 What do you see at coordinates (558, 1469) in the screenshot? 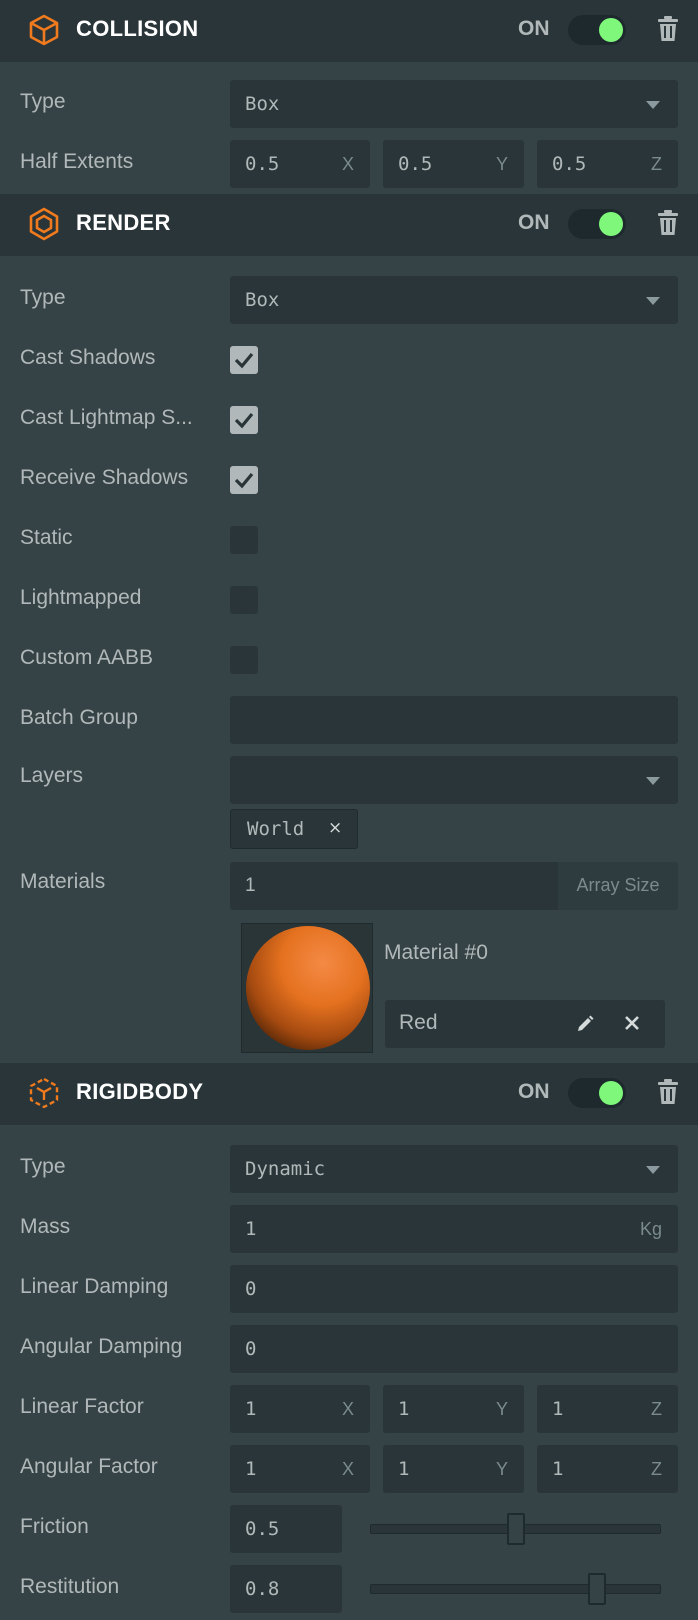
I see `angular-factor-z-value: 1` at bounding box center [558, 1469].